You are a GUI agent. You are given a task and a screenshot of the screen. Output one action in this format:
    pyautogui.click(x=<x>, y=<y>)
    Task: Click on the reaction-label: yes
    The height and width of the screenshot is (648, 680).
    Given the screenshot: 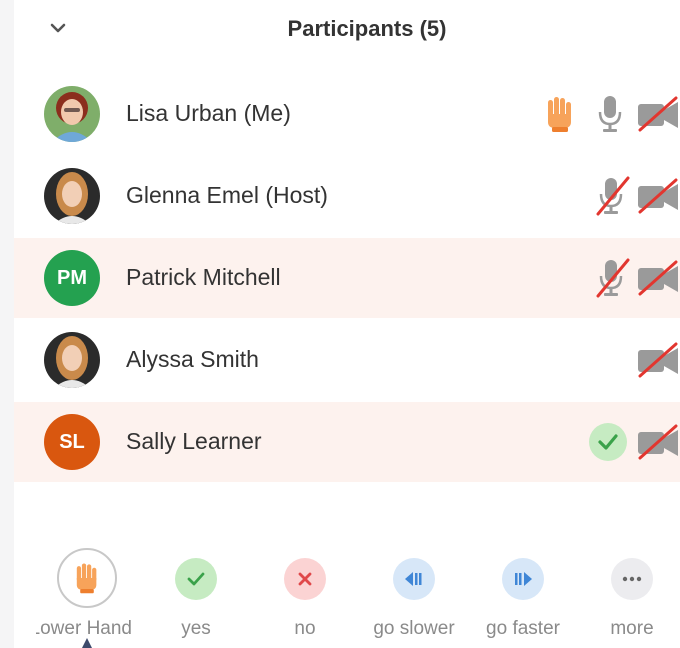 What is the action you would take?
    pyautogui.click(x=196, y=628)
    